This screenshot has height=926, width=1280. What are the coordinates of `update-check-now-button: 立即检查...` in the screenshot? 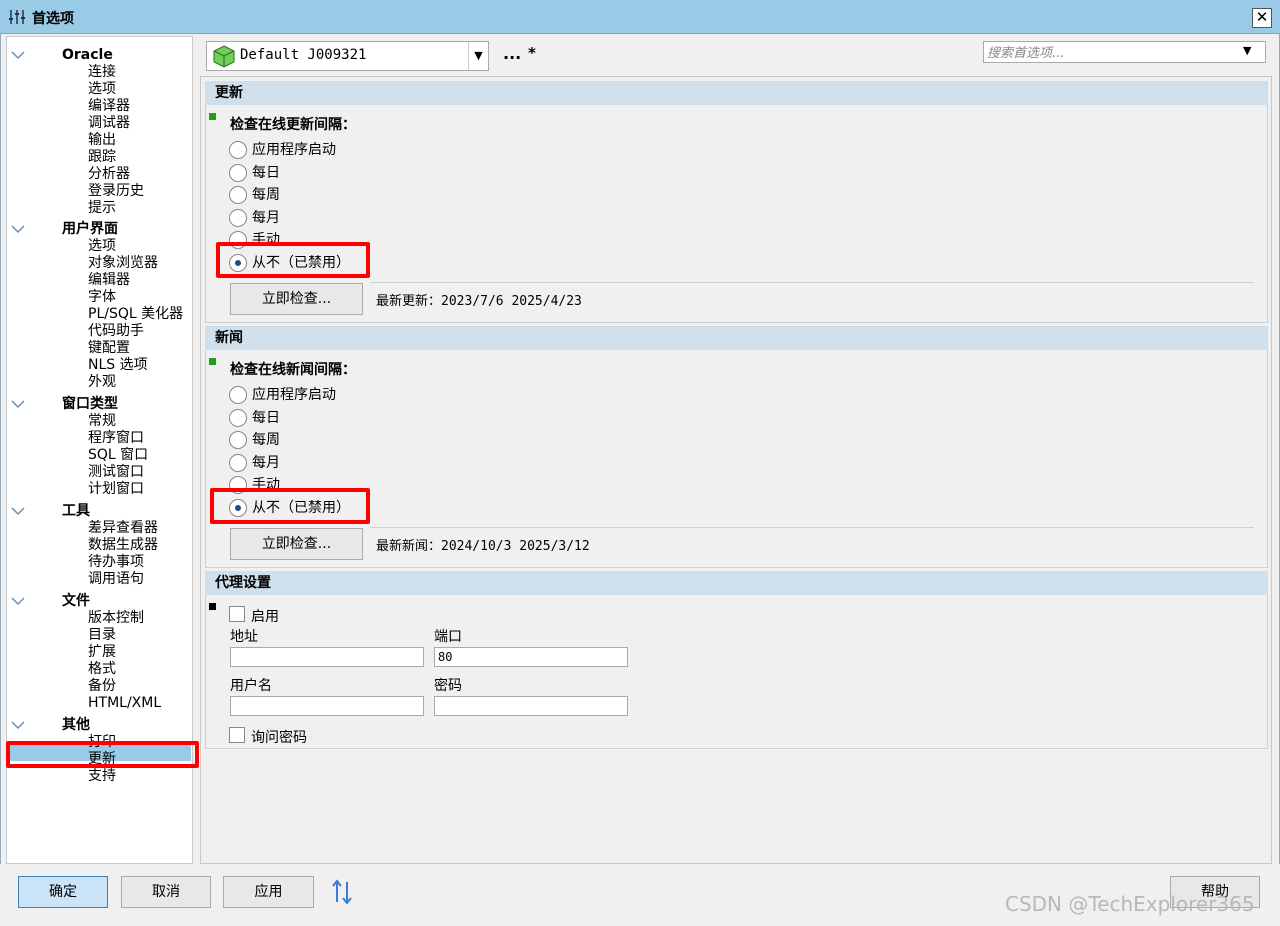 It's located at (296, 299).